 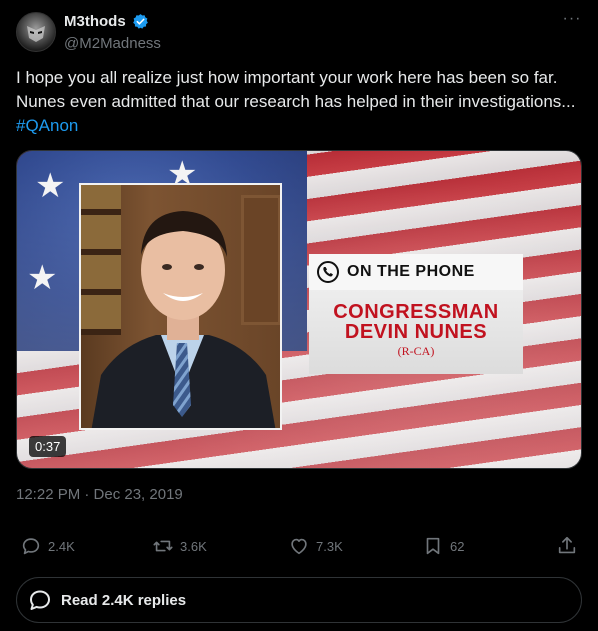 What do you see at coordinates (193, 546) in the screenshot?
I see `repost-count: 3.6K` at bounding box center [193, 546].